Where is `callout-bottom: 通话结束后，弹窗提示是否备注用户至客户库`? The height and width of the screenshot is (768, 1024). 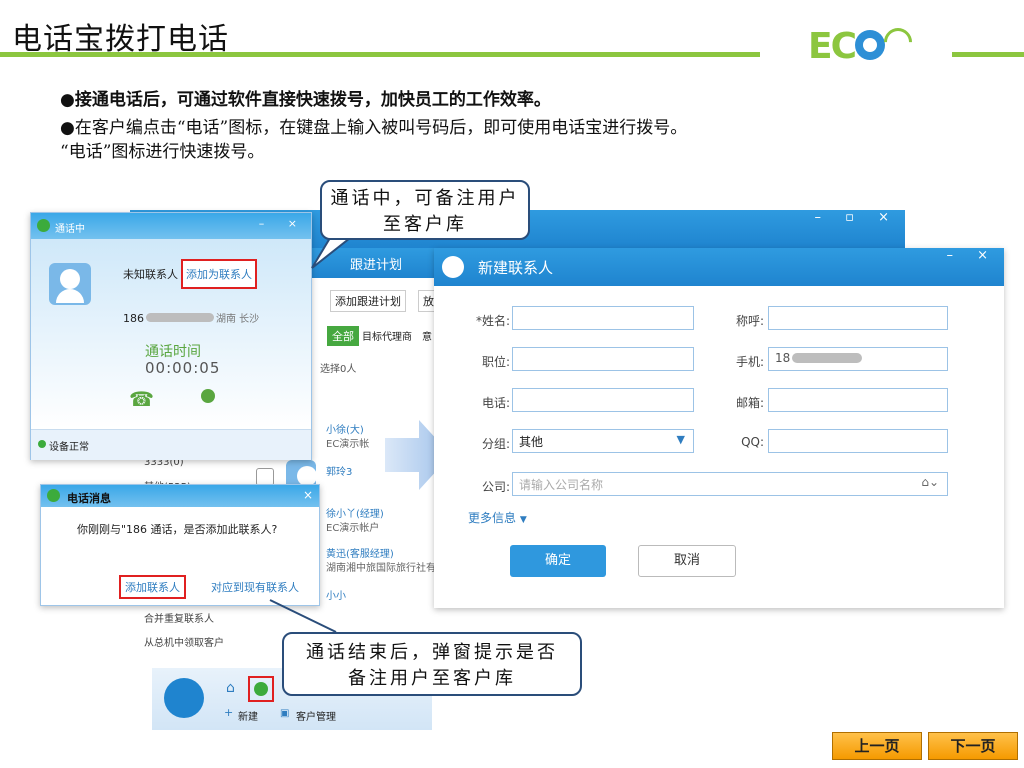 callout-bottom: 通话结束后，弹窗提示是否备注用户至客户库 is located at coordinates (432, 664).